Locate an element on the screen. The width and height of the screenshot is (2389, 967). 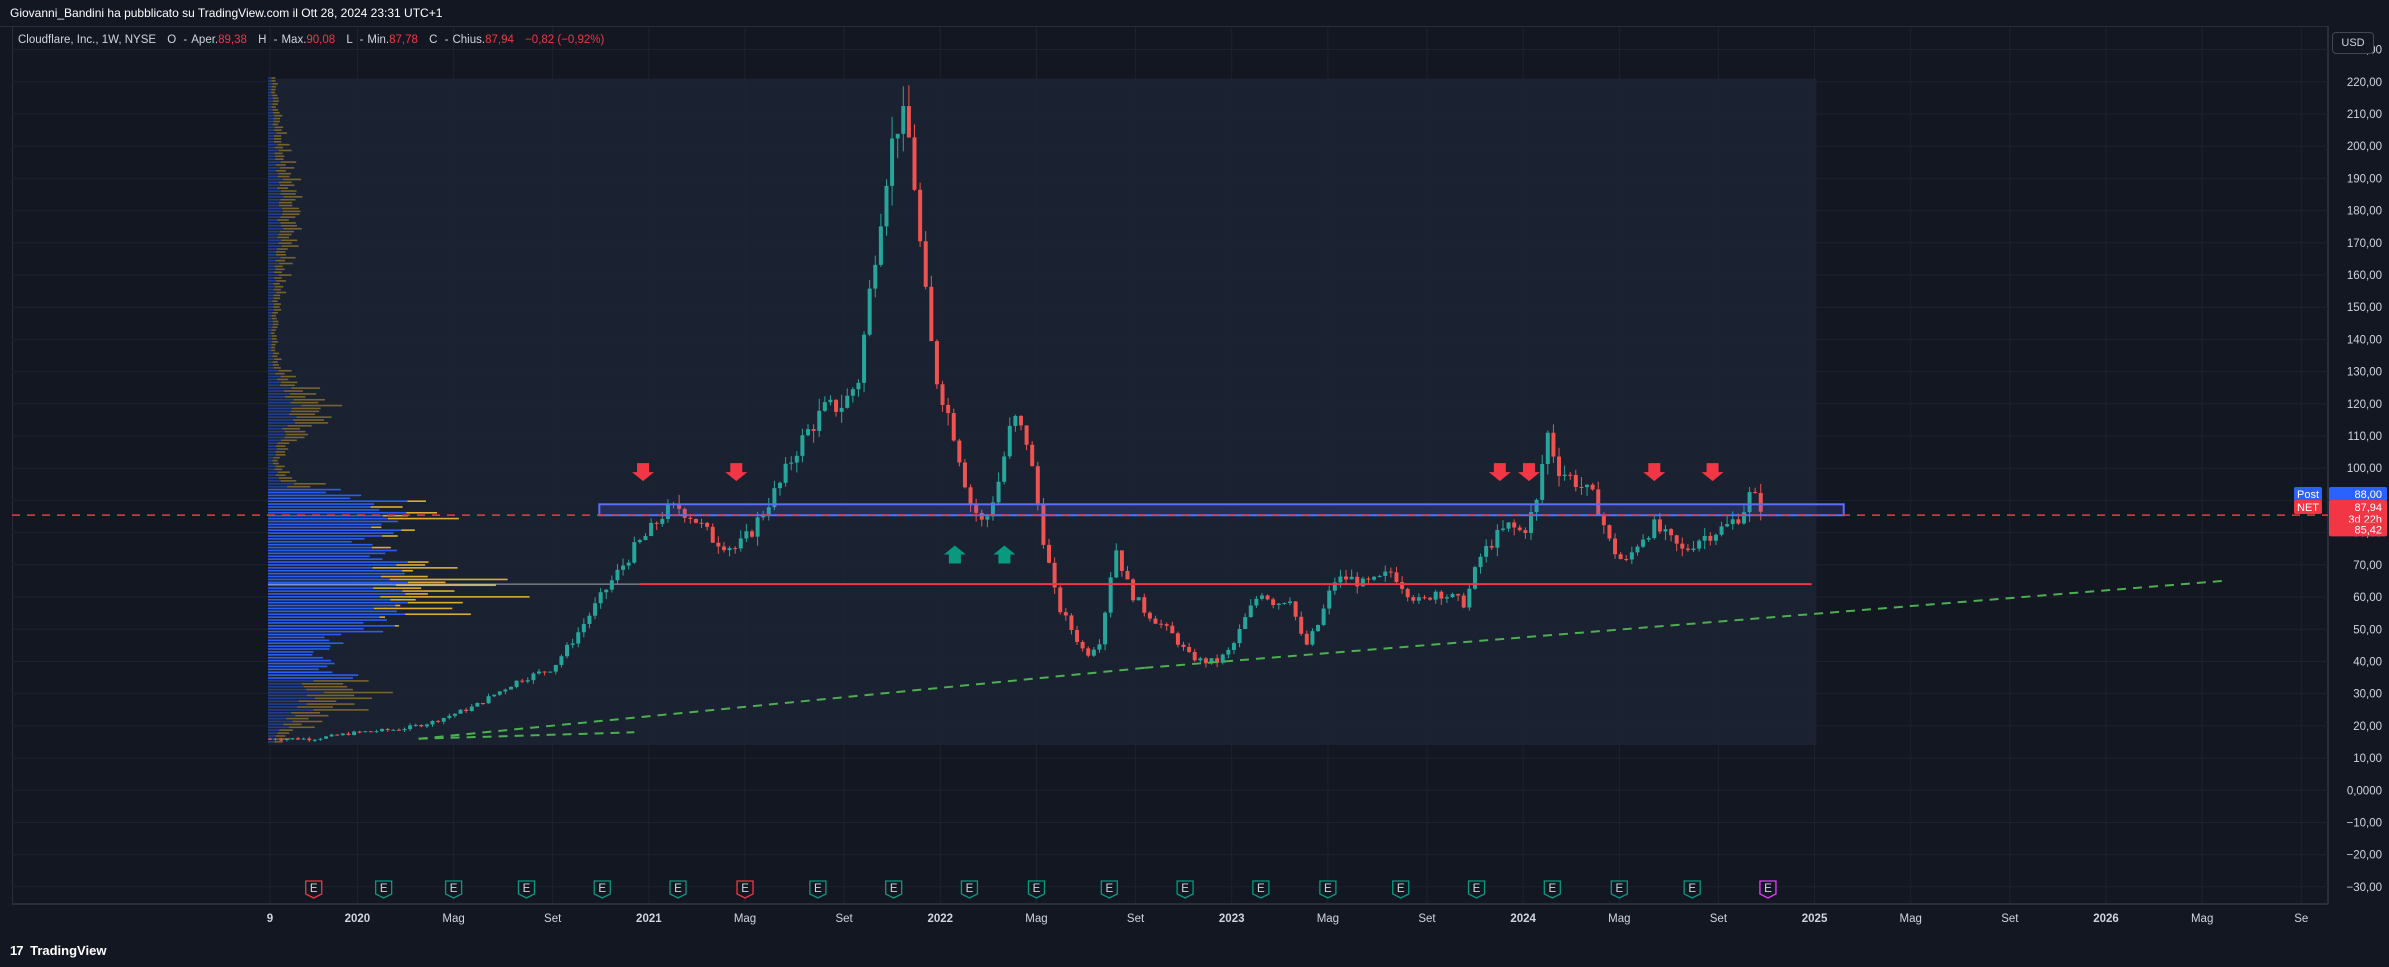
tradingview-logo: 17 TradingView is located at coordinates (58, 950).